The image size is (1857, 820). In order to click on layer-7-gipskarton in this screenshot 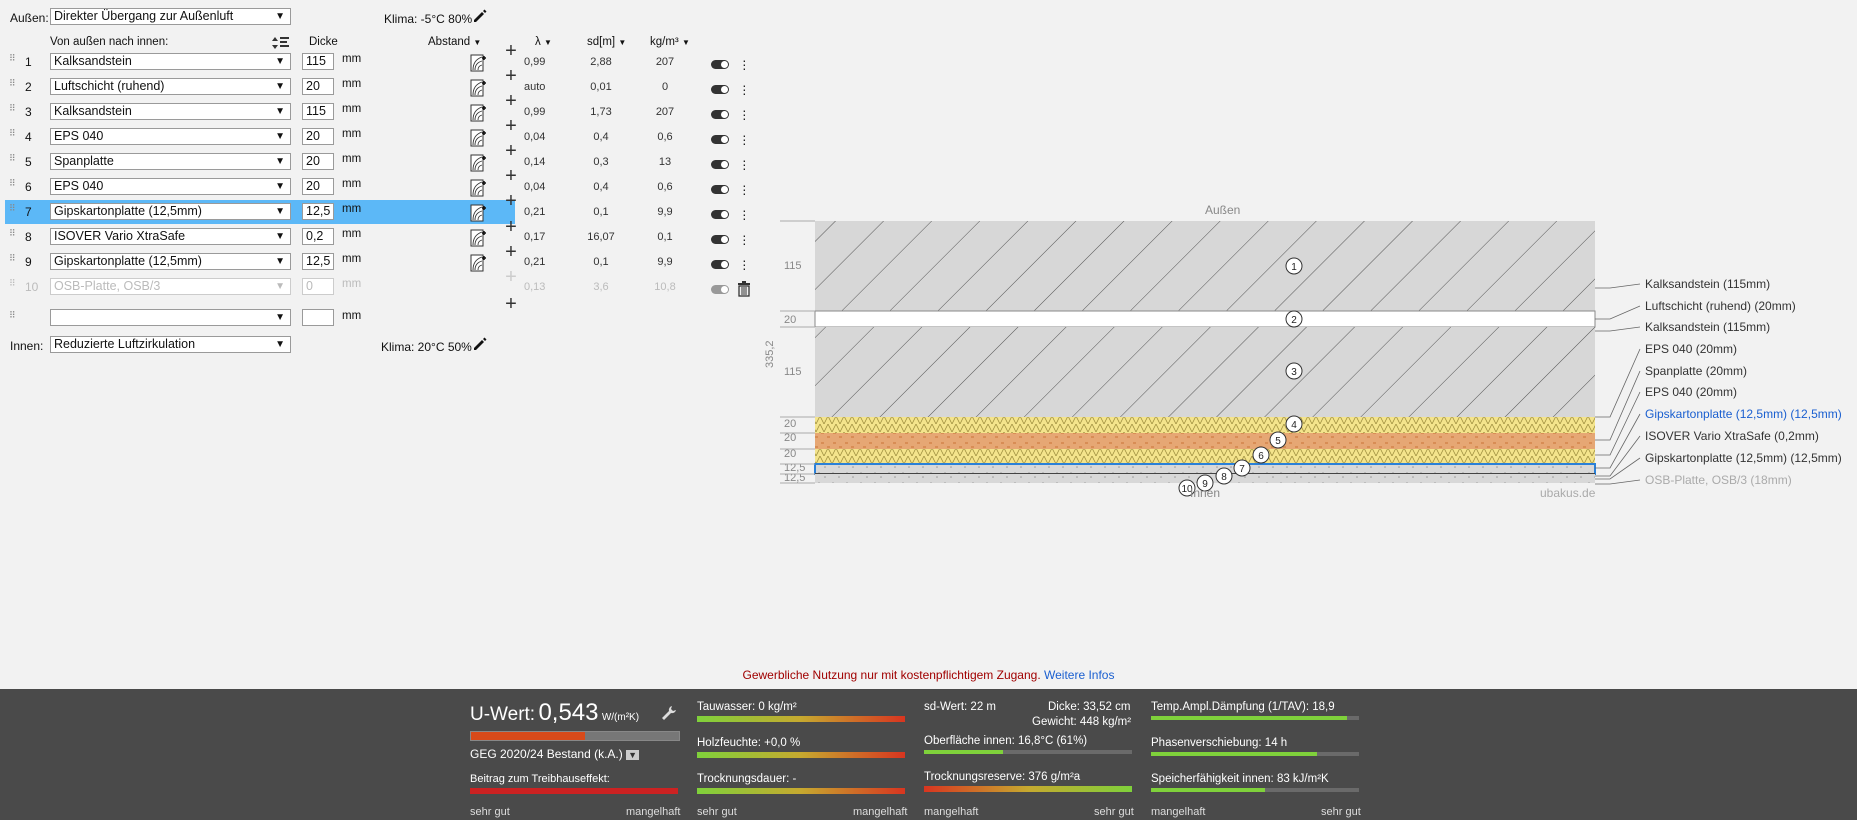, I will do `click(1205, 469)`.